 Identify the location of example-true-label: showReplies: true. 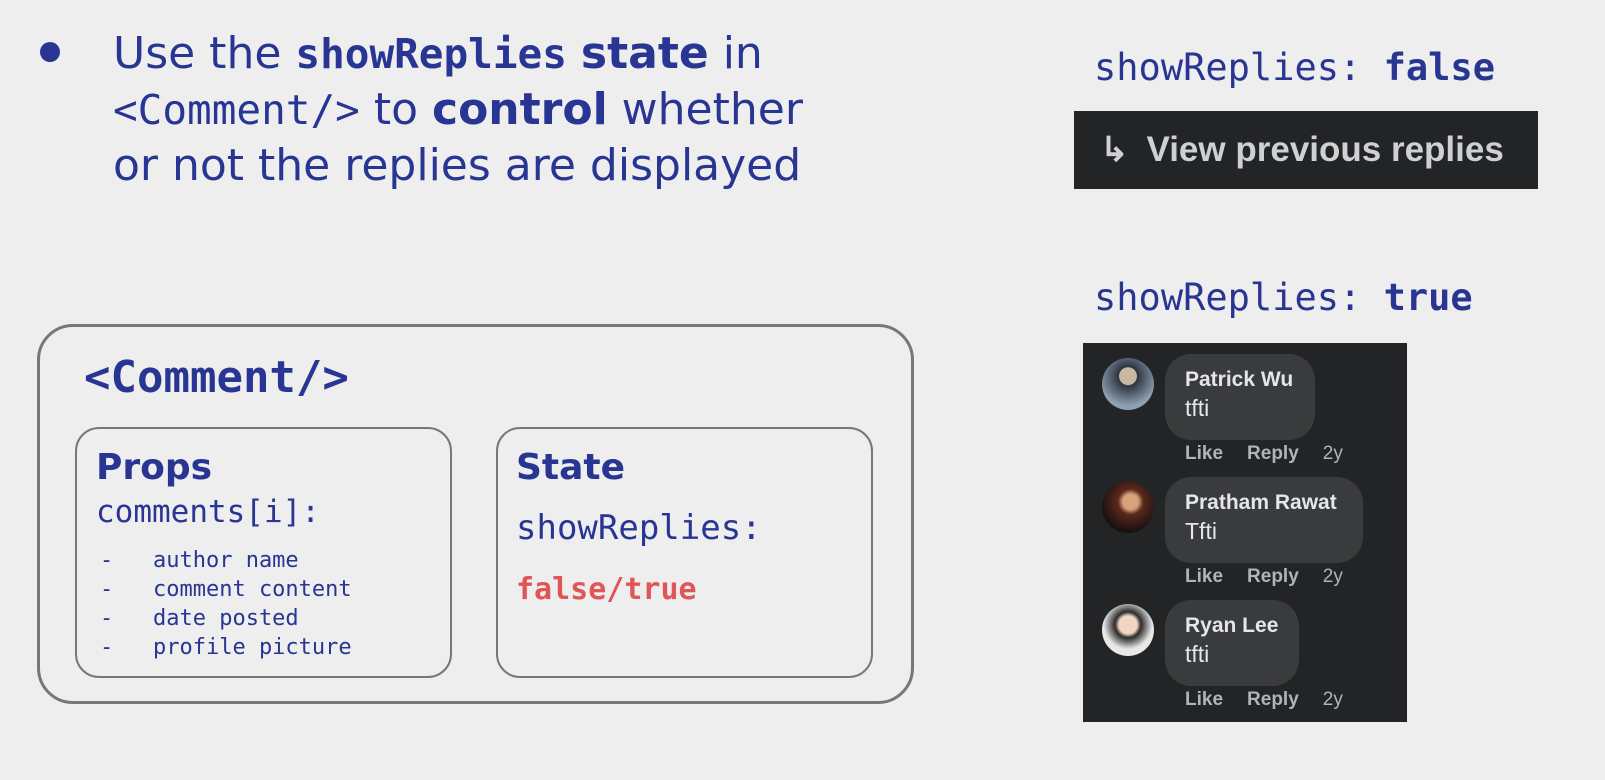
(1283, 298).